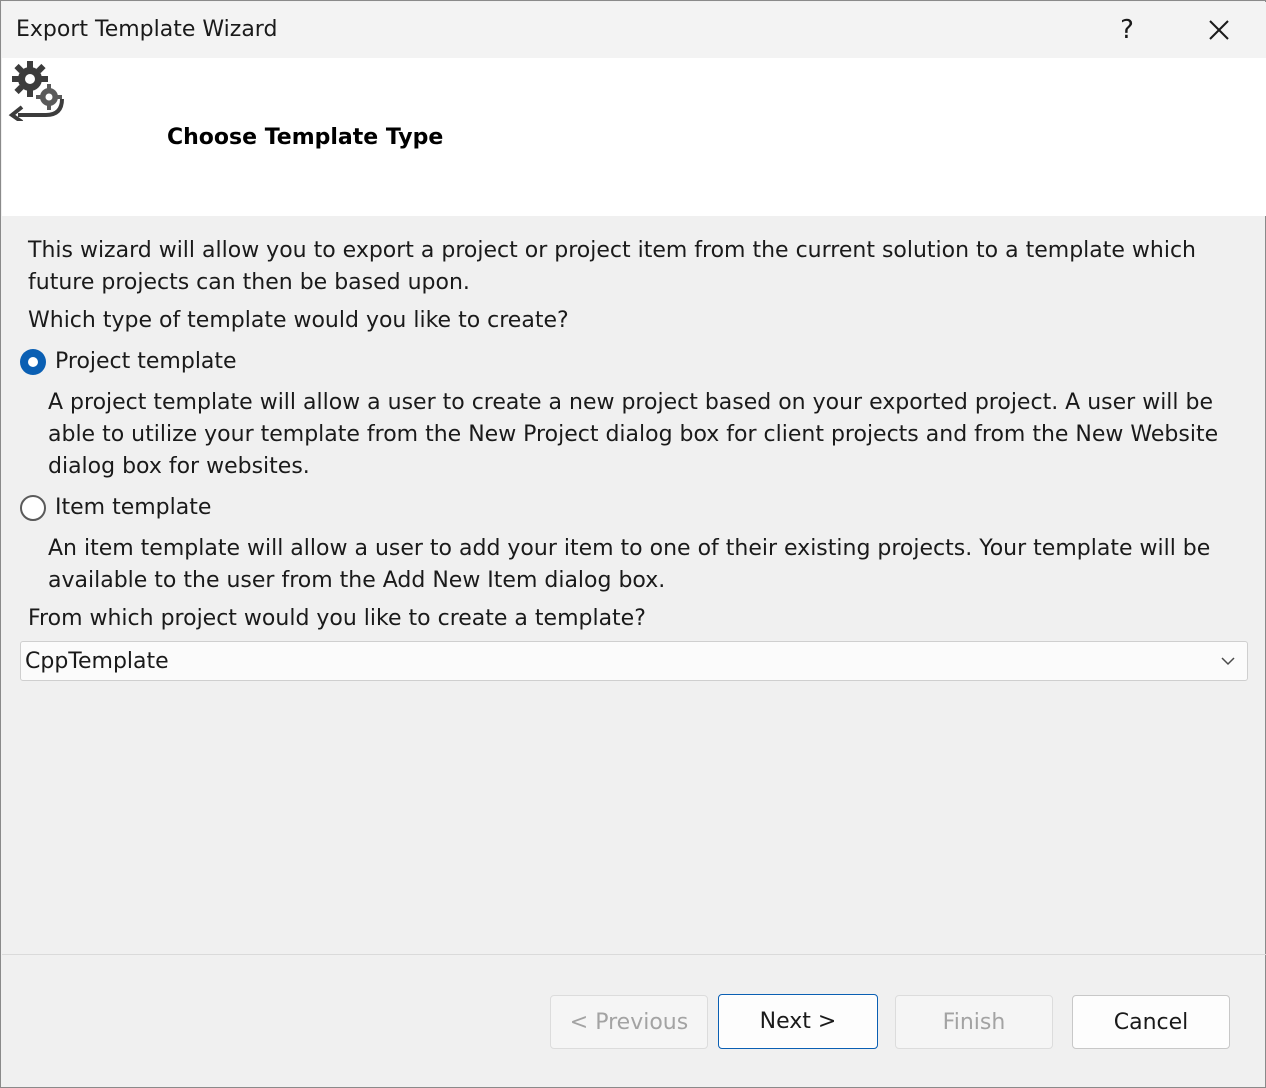 The height and width of the screenshot is (1088, 1266). I want to click on cancel-button: Cancel, so click(1151, 1022).